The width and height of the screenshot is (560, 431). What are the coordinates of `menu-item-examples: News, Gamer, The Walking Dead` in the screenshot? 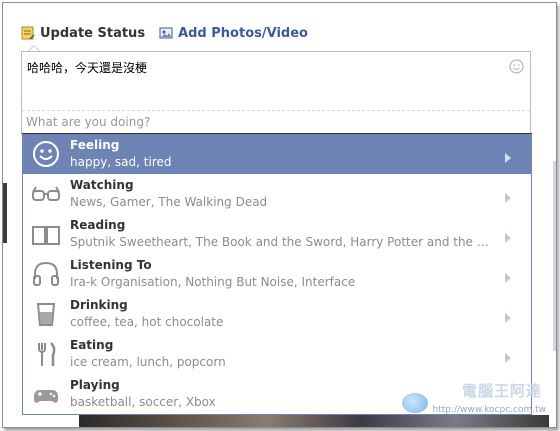 It's located at (169, 202).